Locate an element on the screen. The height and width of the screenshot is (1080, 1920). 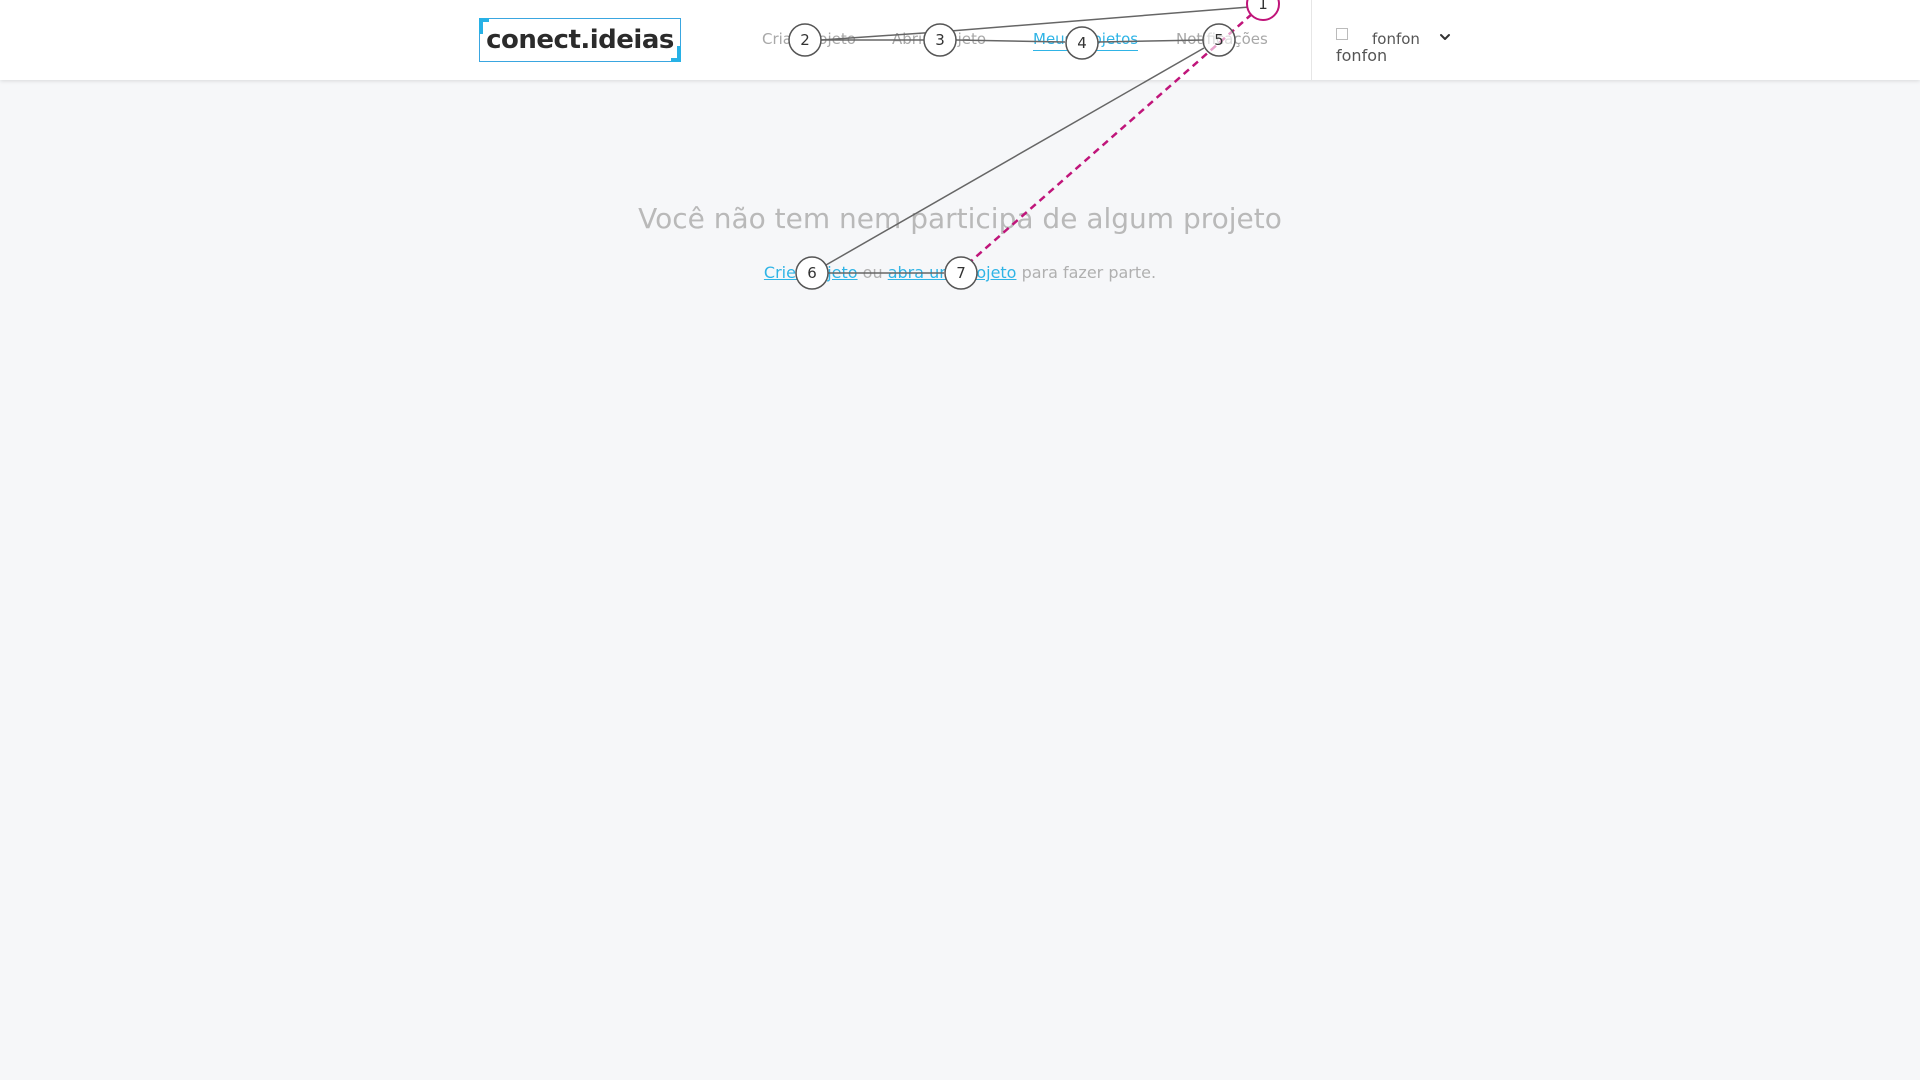
chevron-down-icon is located at coordinates (1445, 37).